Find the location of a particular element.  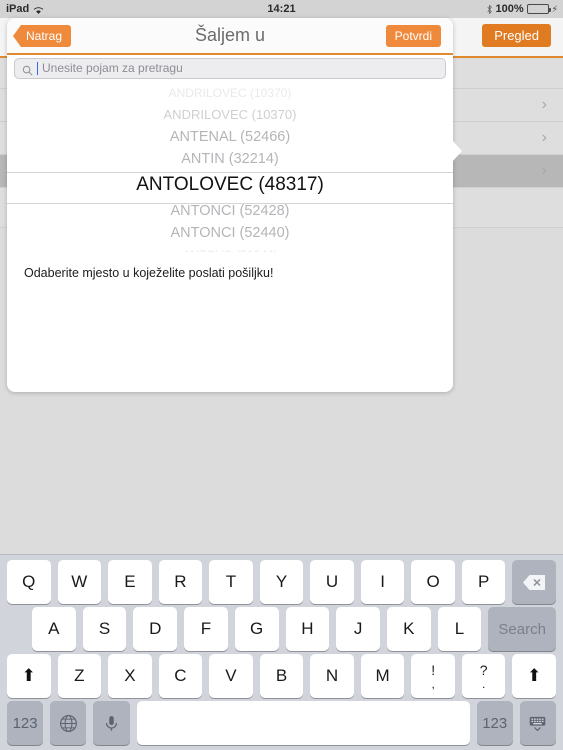

key-question-period: ? . is located at coordinates (483, 676).